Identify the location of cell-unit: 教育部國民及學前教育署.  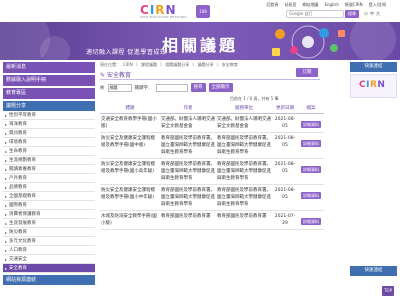
(244, 220).